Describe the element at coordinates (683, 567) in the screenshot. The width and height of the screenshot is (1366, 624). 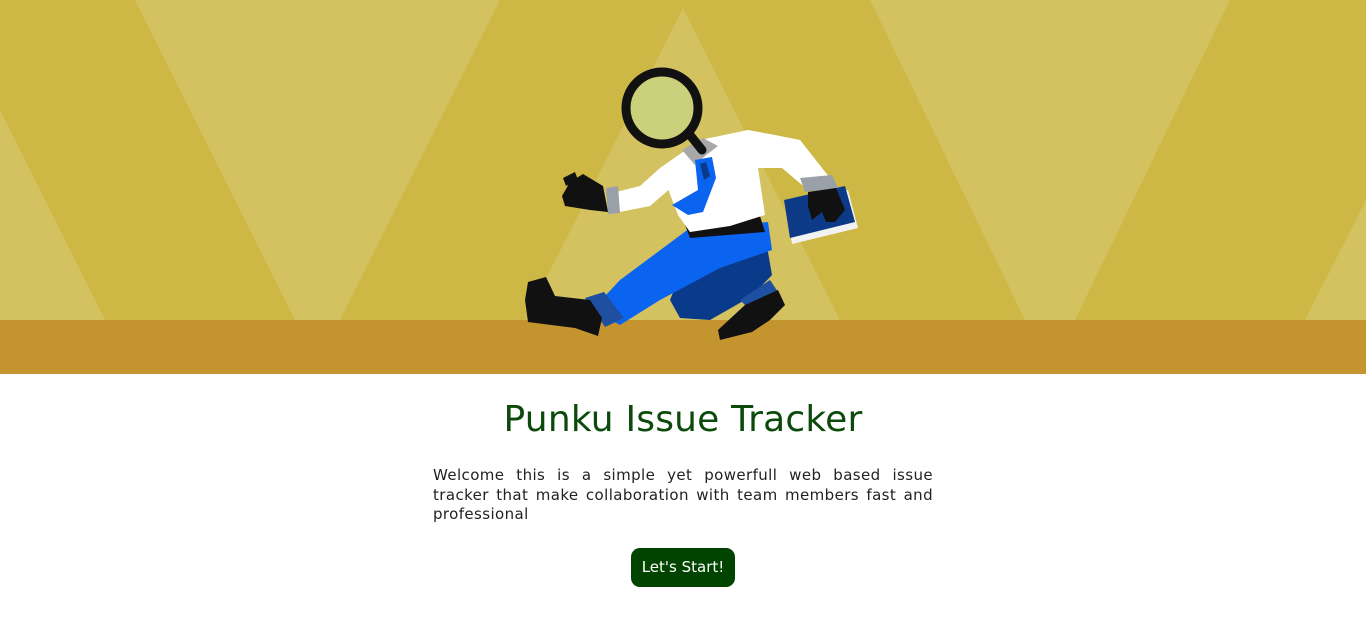
I see `start-button: Let's Start!` at that location.